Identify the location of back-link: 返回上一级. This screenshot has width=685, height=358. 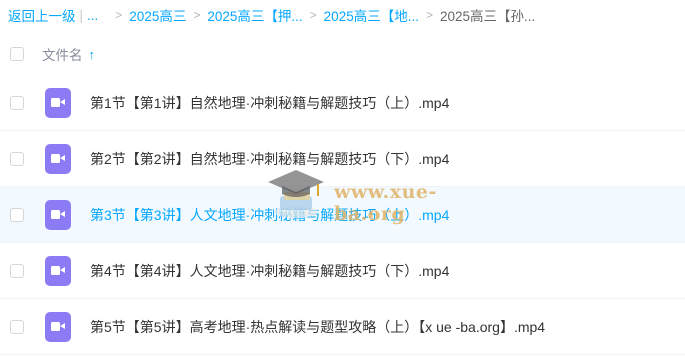
(42, 15).